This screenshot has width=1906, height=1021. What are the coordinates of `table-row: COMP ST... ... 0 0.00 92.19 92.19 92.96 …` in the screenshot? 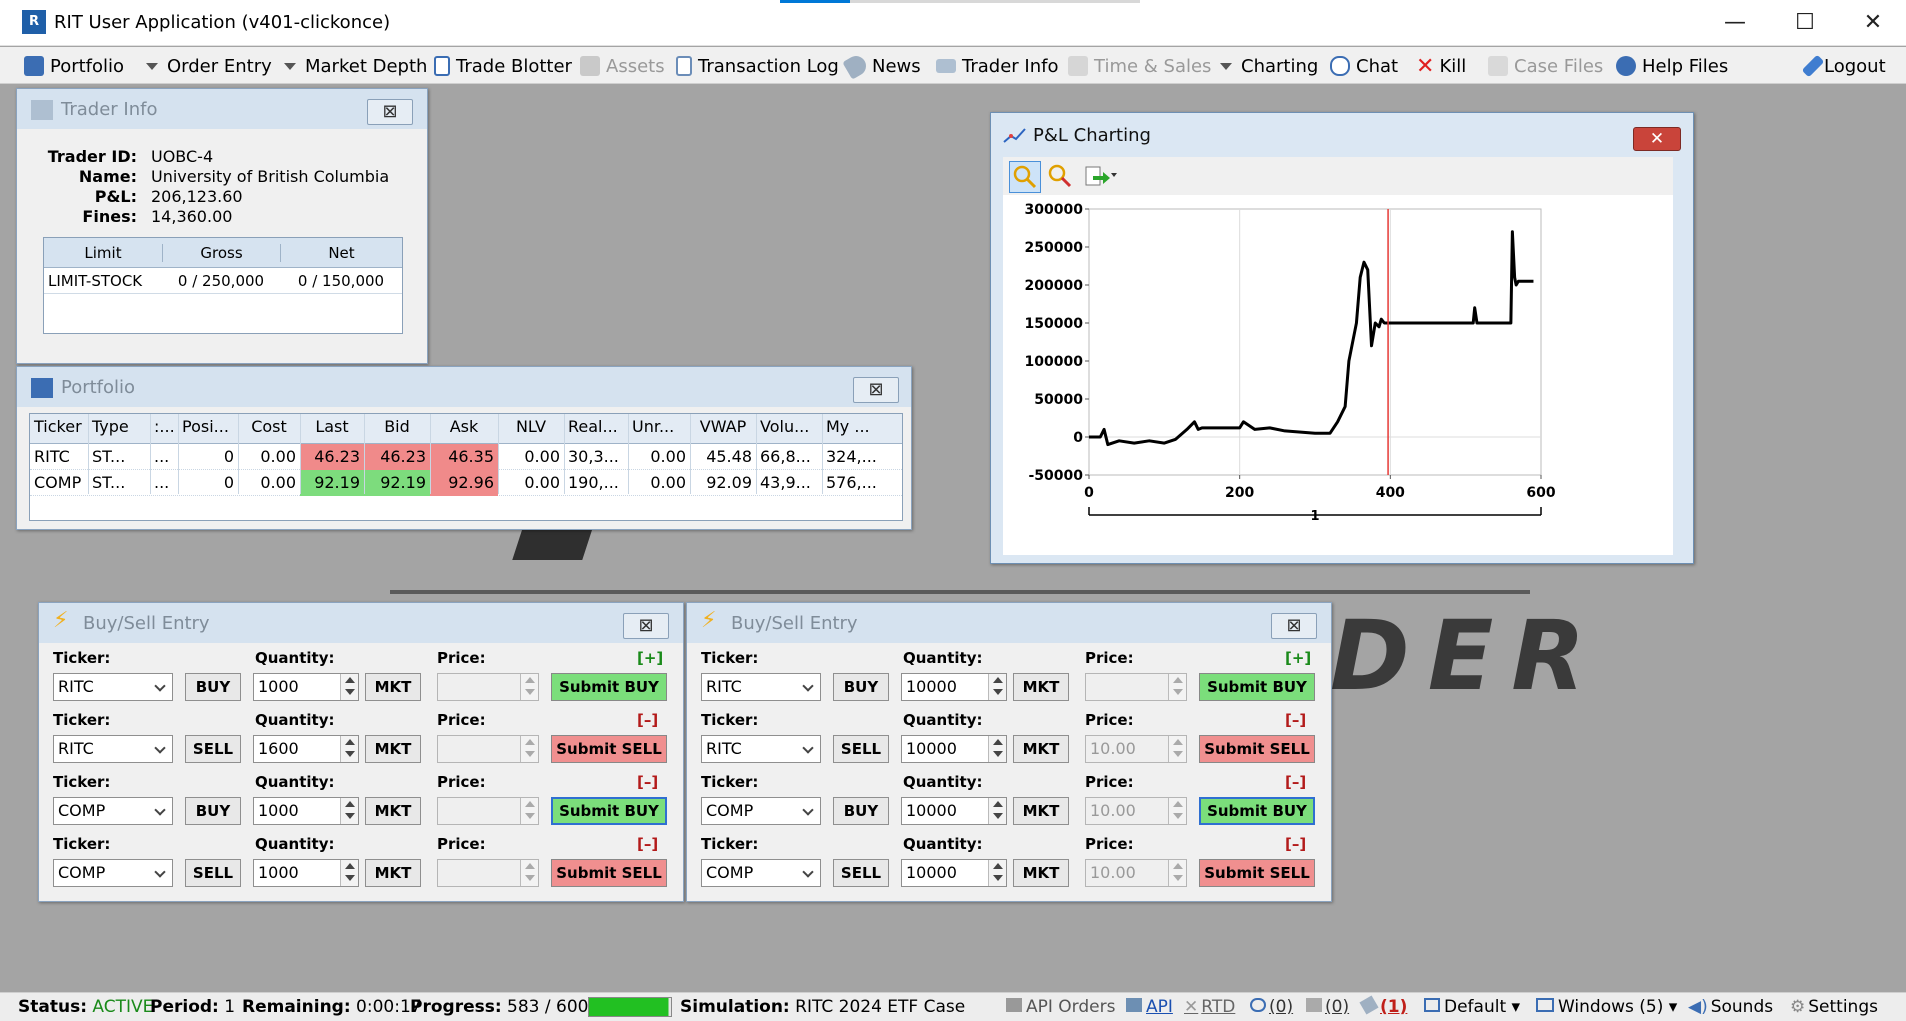 It's located at (466, 483).